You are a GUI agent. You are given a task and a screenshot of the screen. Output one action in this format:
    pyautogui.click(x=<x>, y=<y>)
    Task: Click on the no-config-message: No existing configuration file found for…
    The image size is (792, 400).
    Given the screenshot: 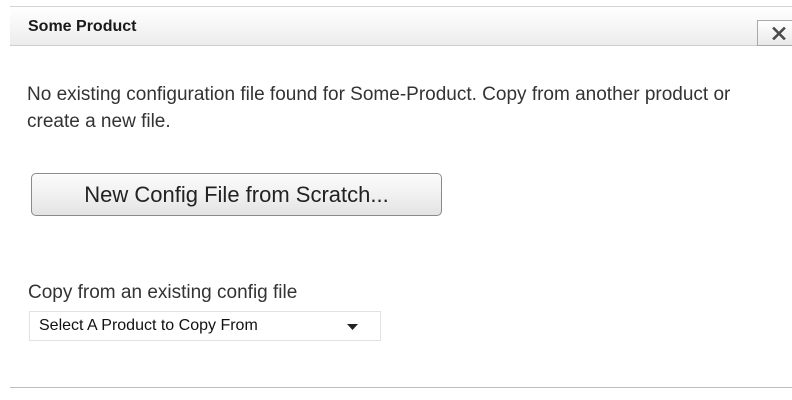 What is the action you would take?
    pyautogui.click(x=379, y=108)
    